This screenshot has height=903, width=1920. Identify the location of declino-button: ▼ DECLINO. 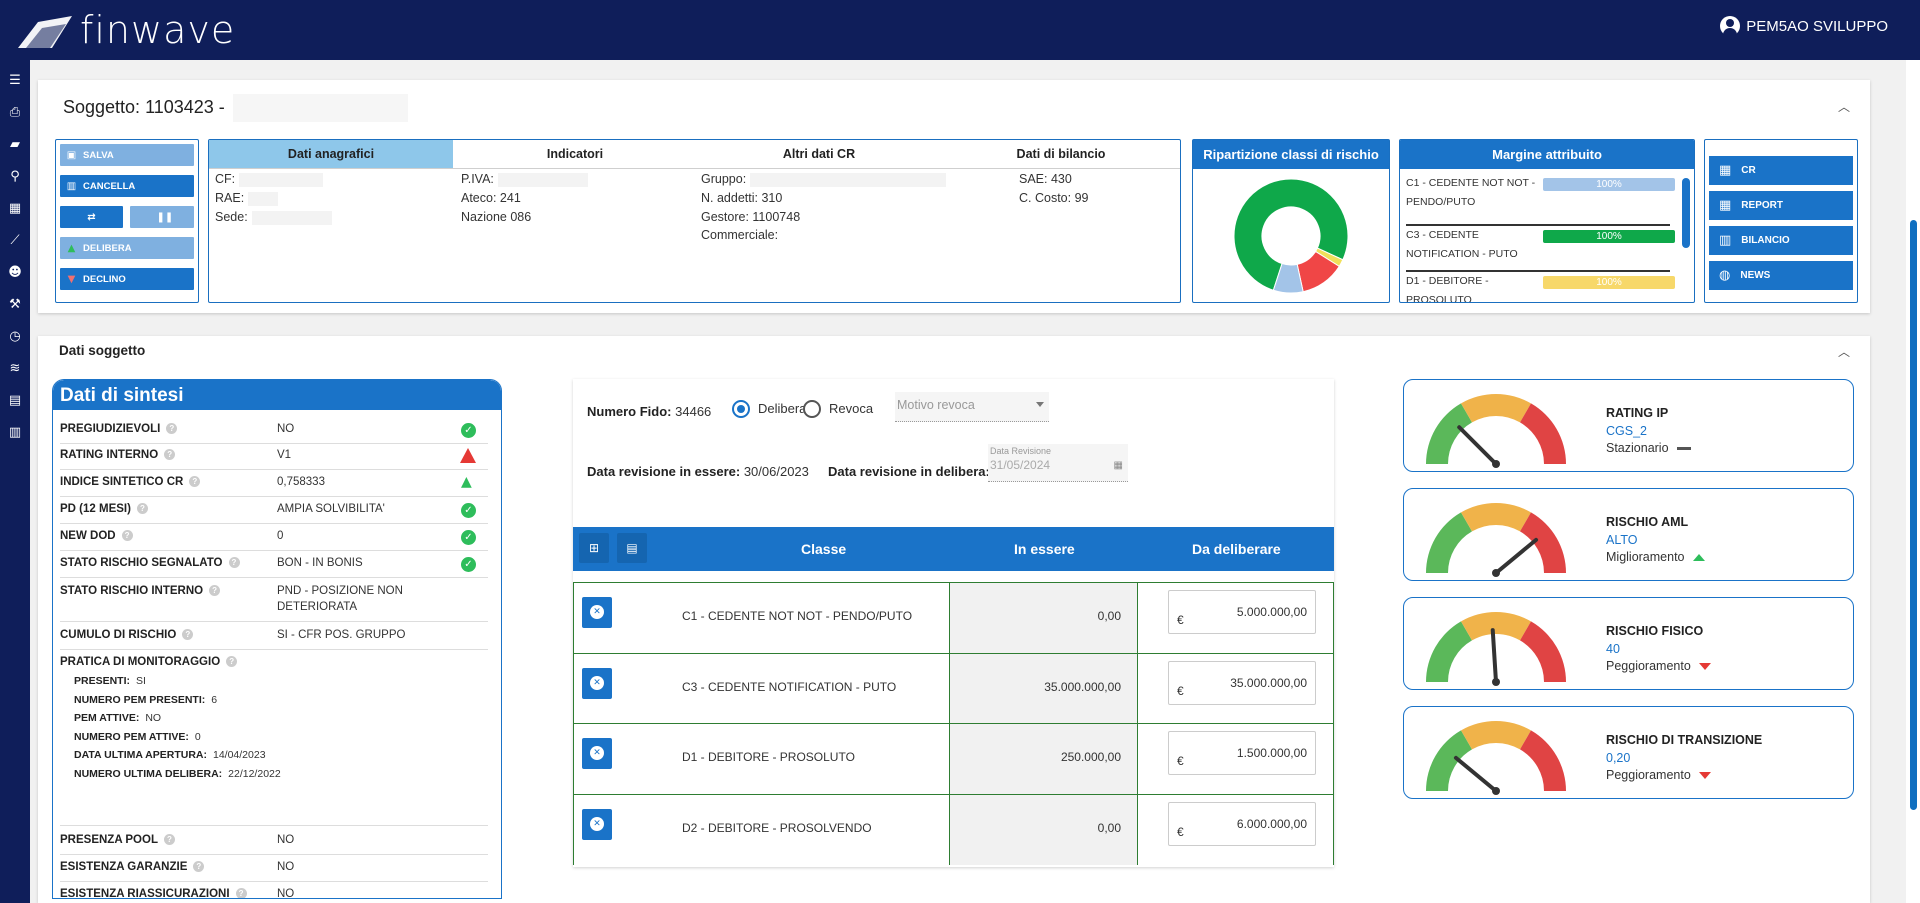
(127, 279).